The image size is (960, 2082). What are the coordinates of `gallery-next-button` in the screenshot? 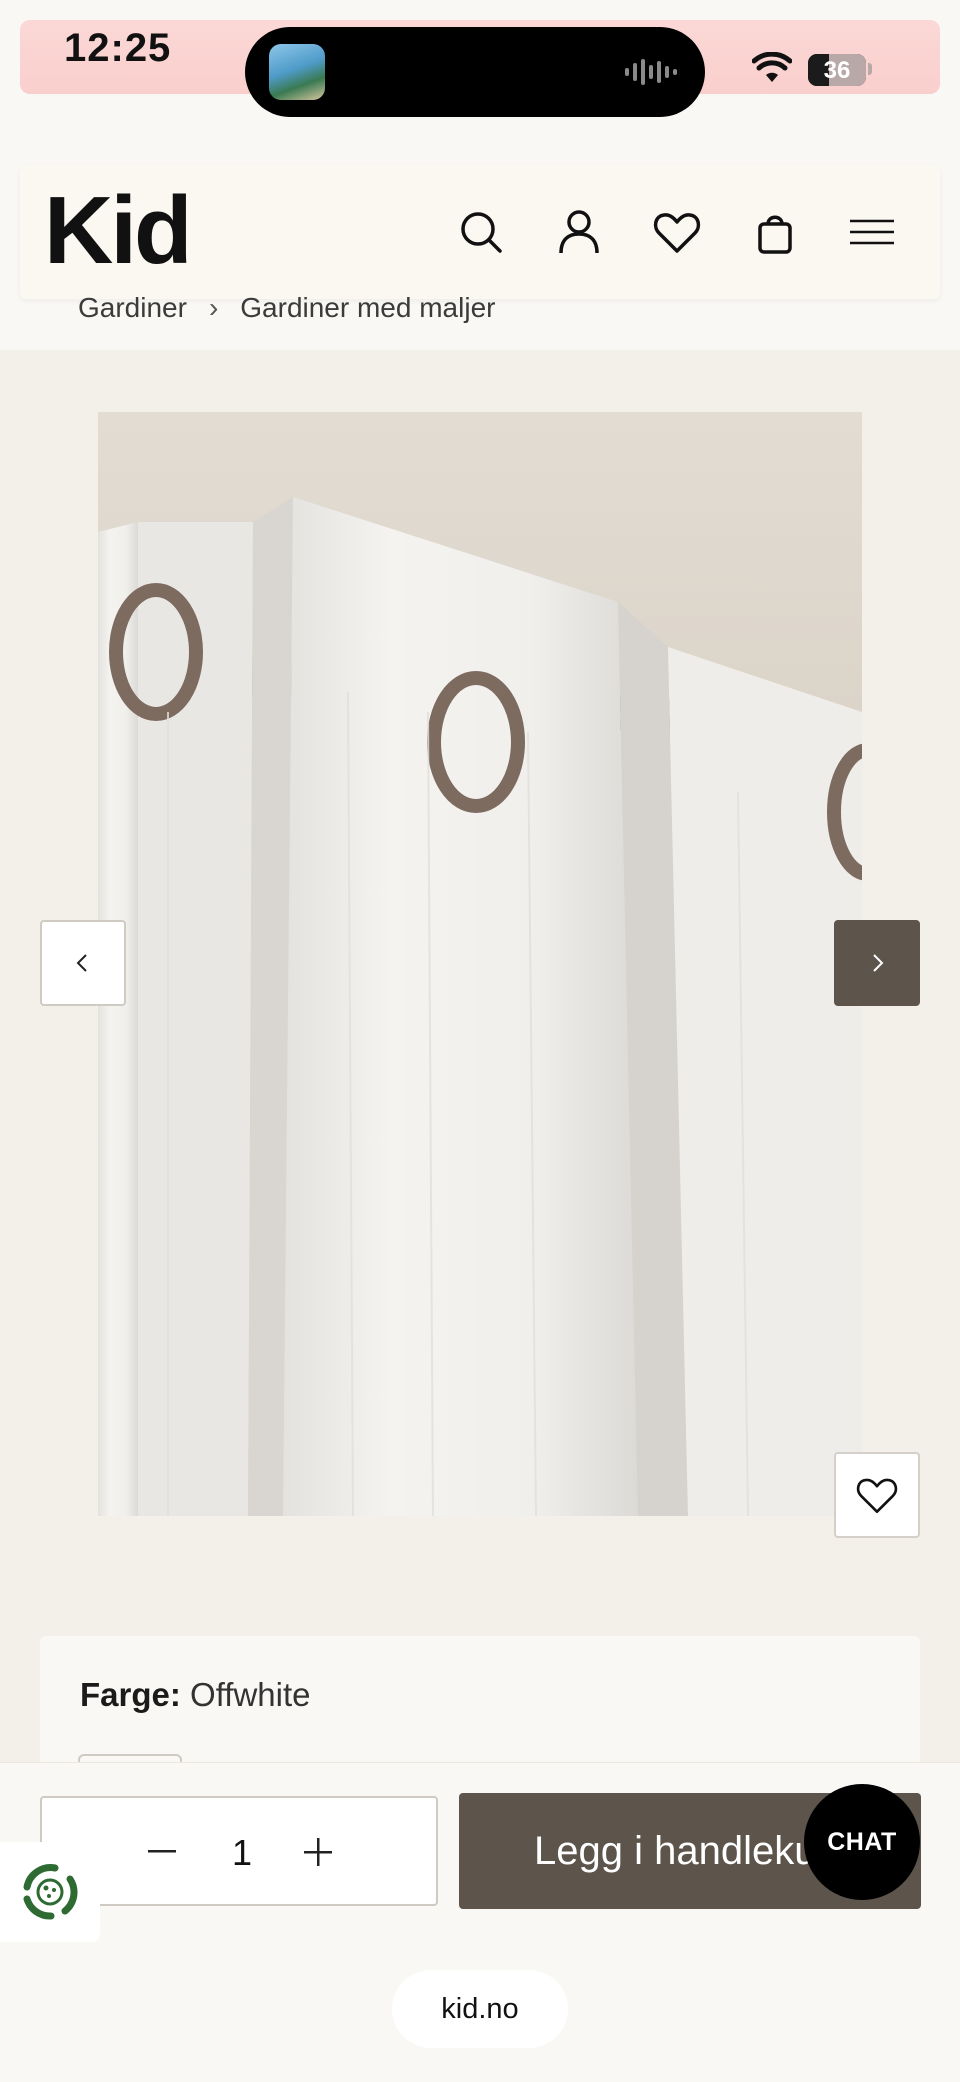 It's located at (877, 963).